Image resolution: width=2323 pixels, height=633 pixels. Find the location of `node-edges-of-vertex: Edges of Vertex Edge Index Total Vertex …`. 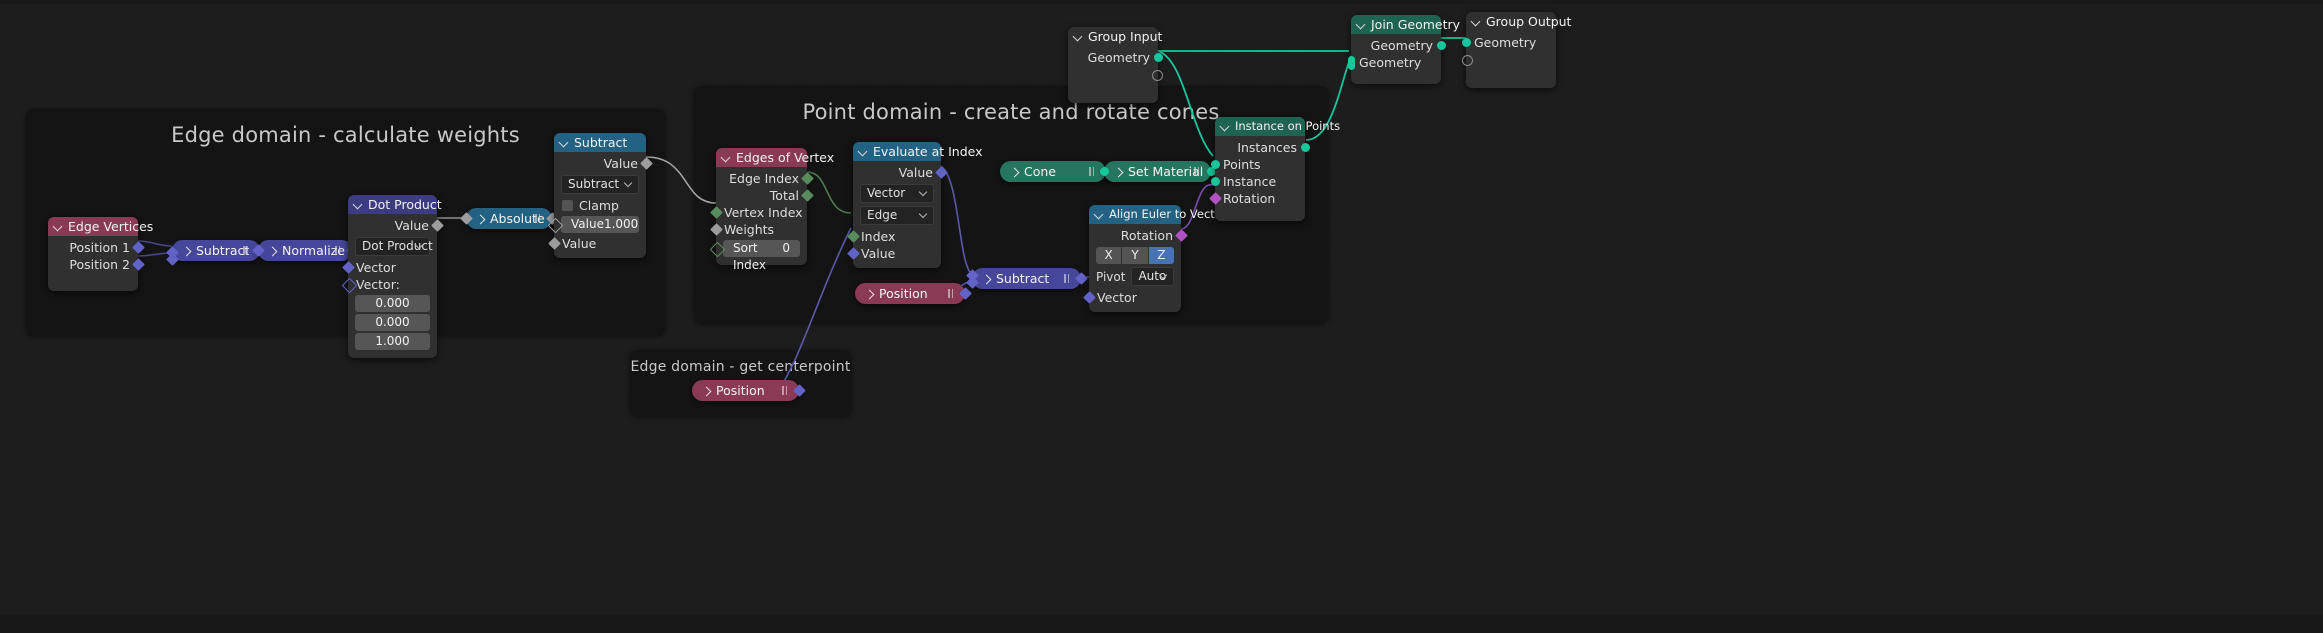

node-edges-of-vertex: Edges of Vertex Edge Index Total Vertex … is located at coordinates (771, 210).